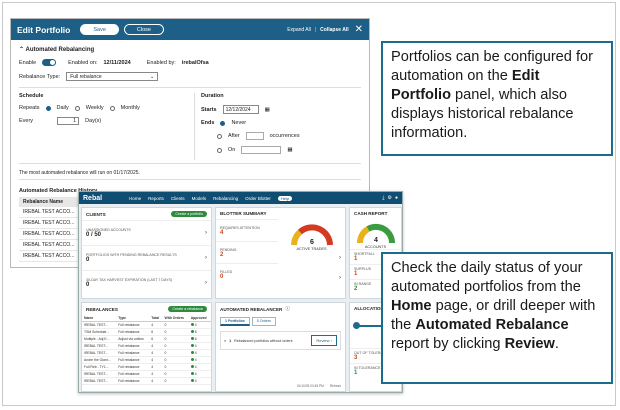 The image size is (620, 410). I want to click on callout-bold: Automated Rebalance, so click(492, 325).